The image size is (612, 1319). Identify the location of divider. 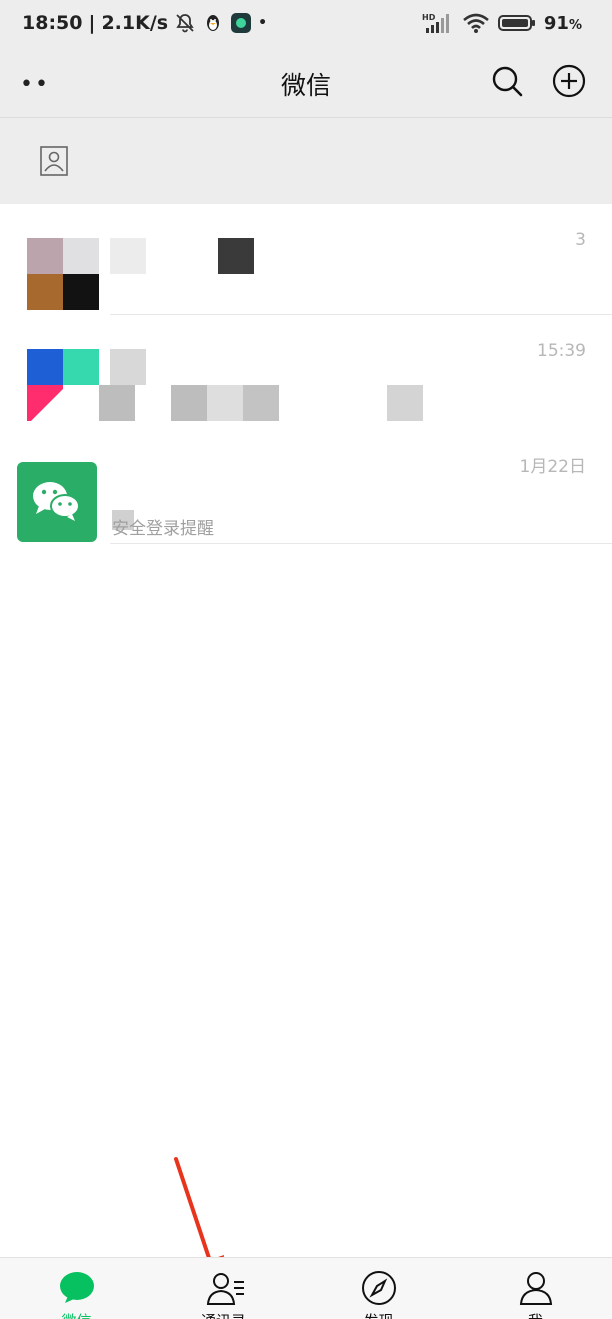
(361, 543).